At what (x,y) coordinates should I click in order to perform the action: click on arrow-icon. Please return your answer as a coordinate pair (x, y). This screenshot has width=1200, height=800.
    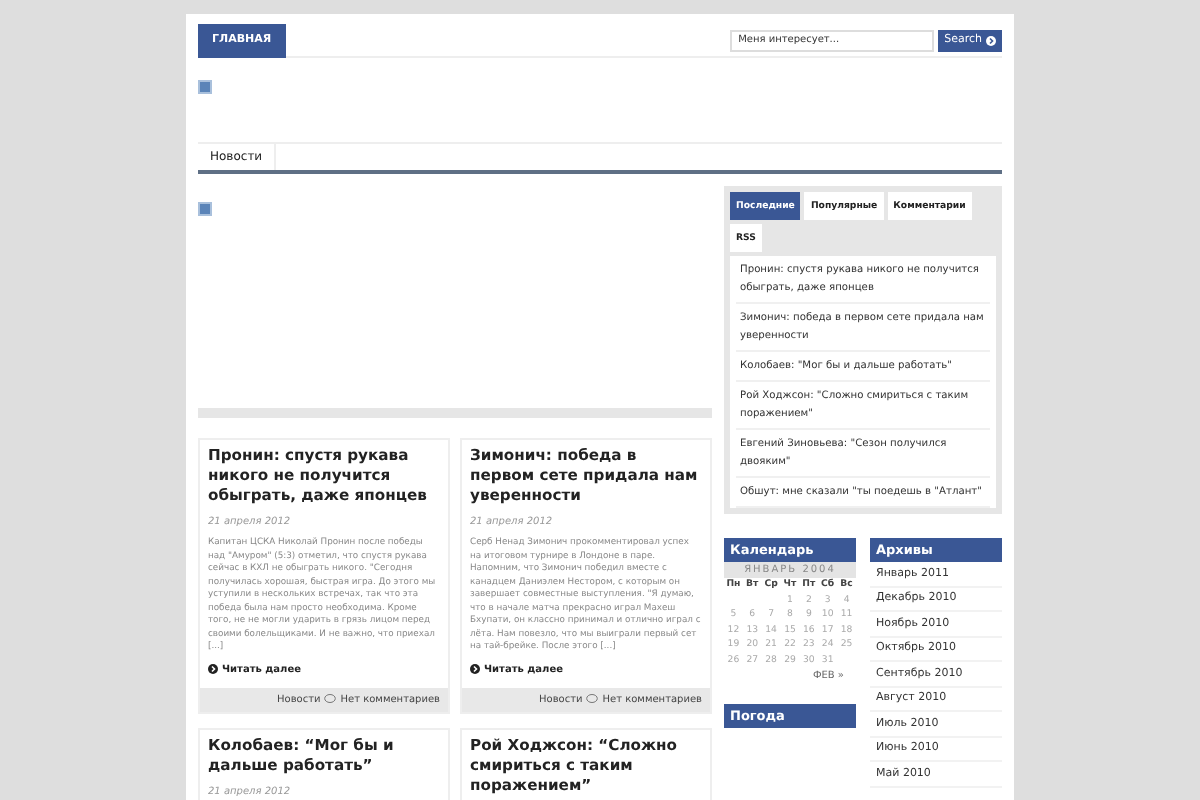
    Looking at the image, I should click on (991, 40).